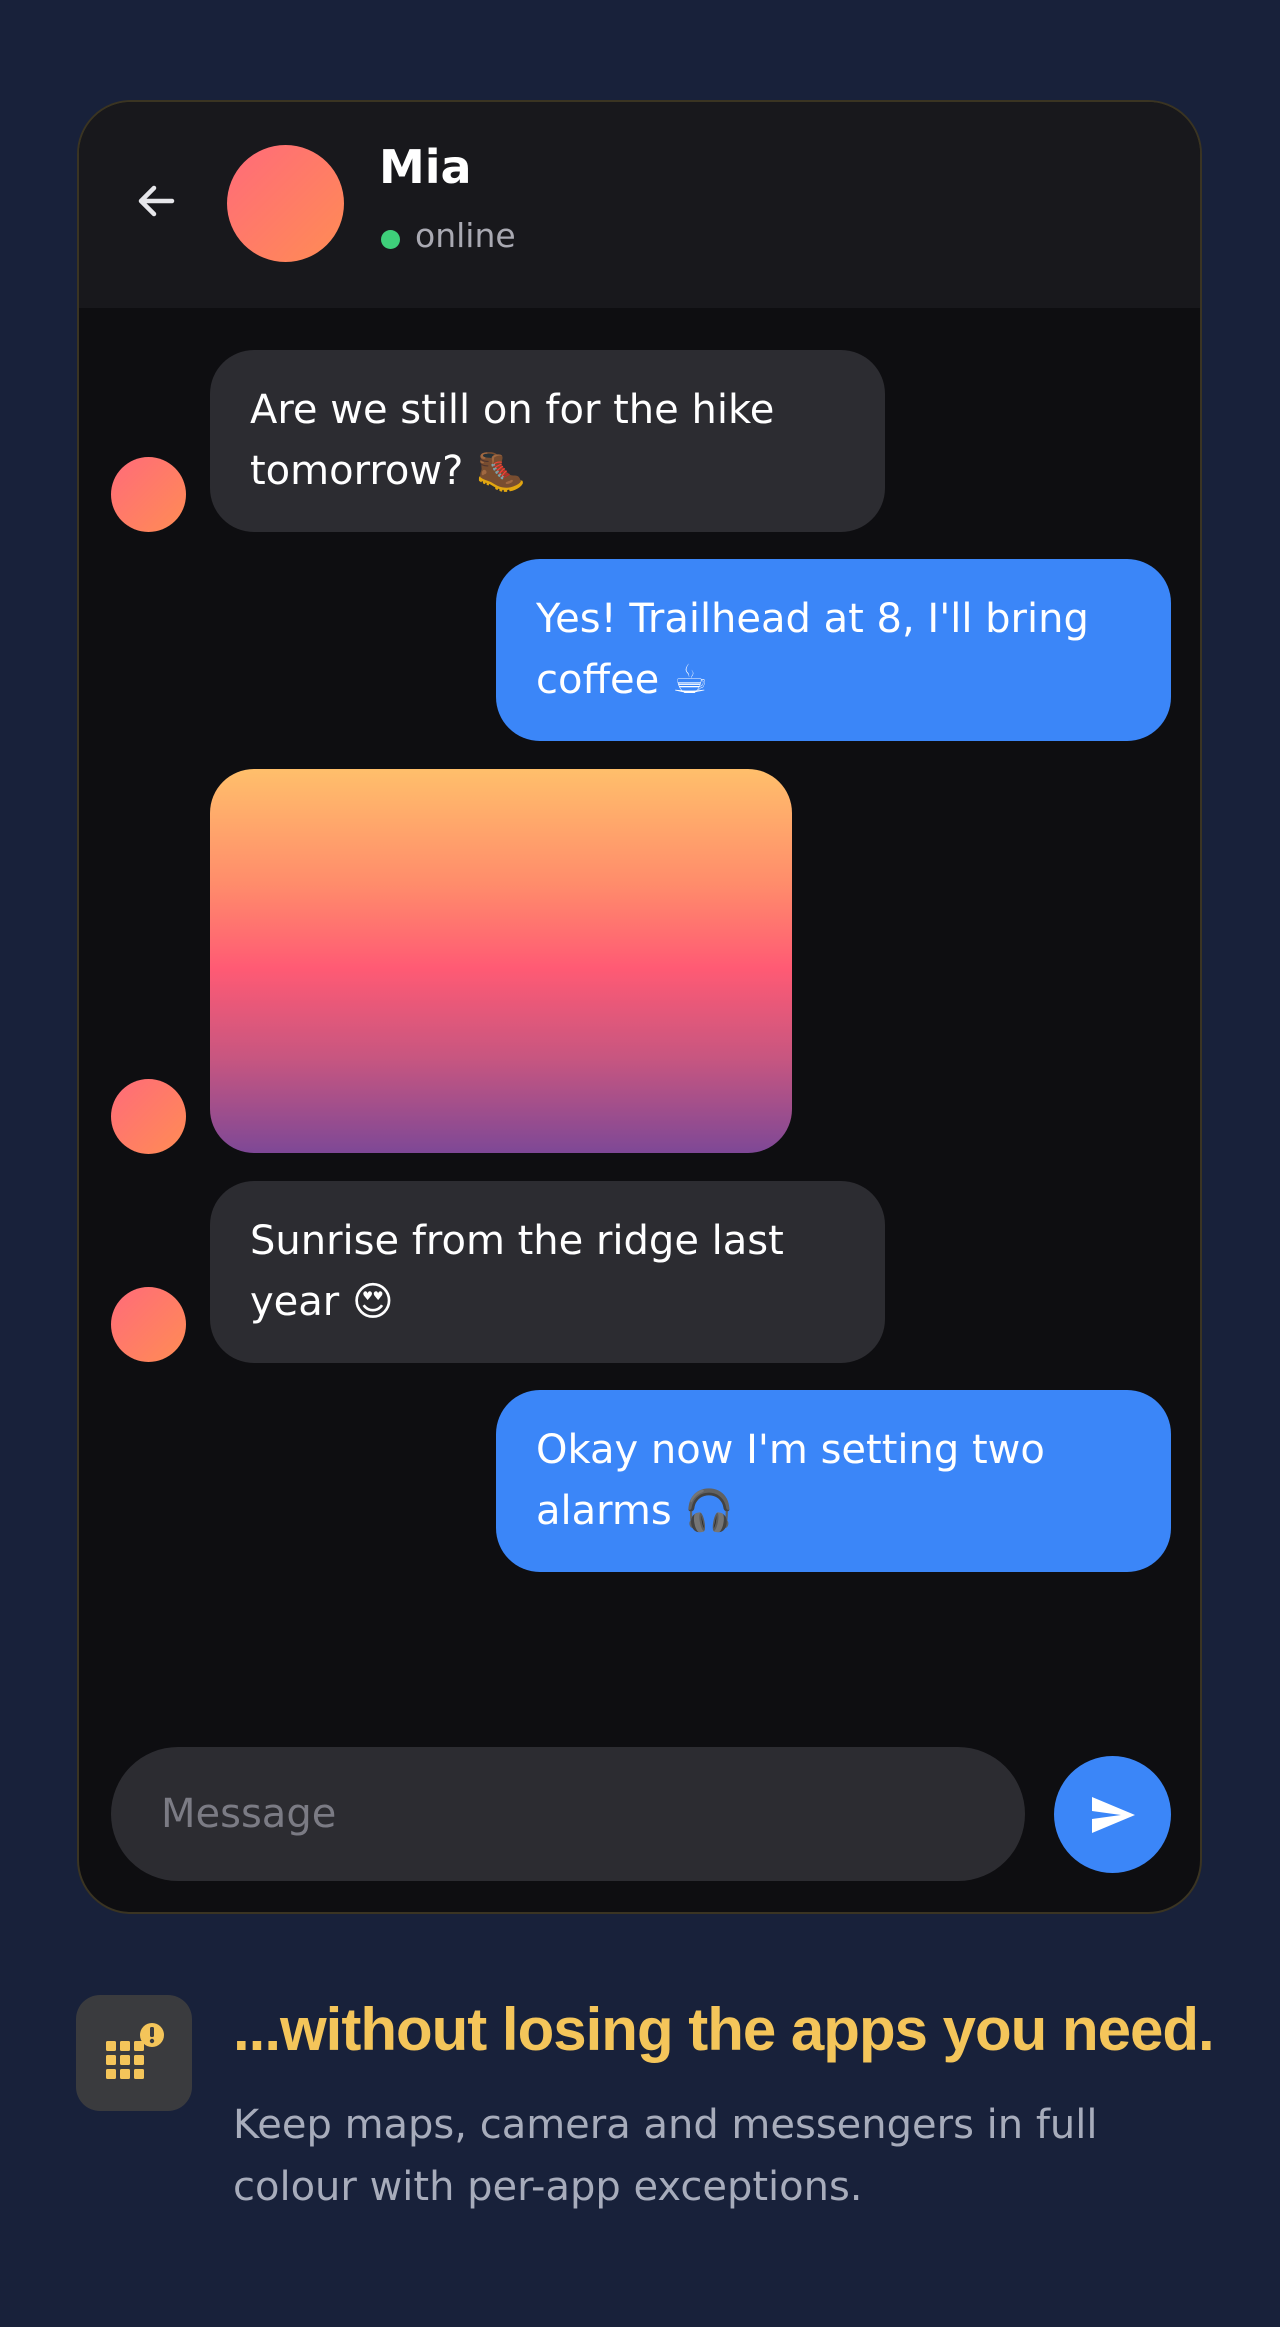 This screenshot has width=1280, height=2327. I want to click on contact-status: online, so click(465, 235).